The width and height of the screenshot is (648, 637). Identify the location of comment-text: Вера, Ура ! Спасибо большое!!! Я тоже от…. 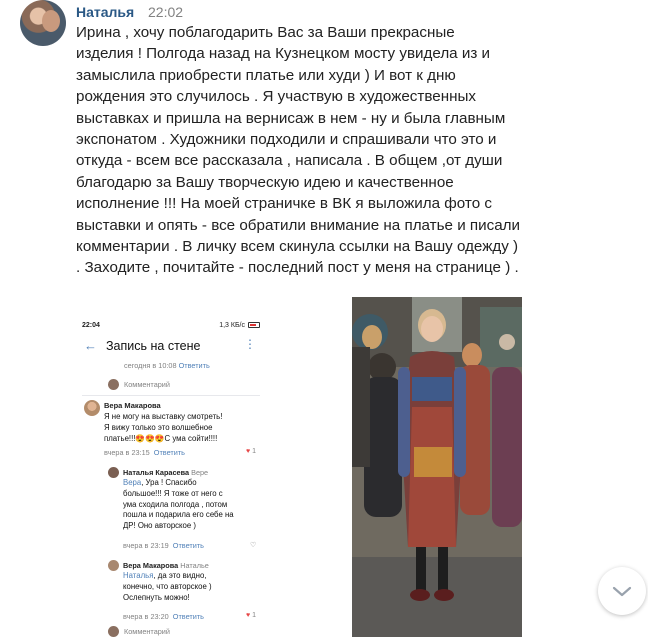
(178, 504).